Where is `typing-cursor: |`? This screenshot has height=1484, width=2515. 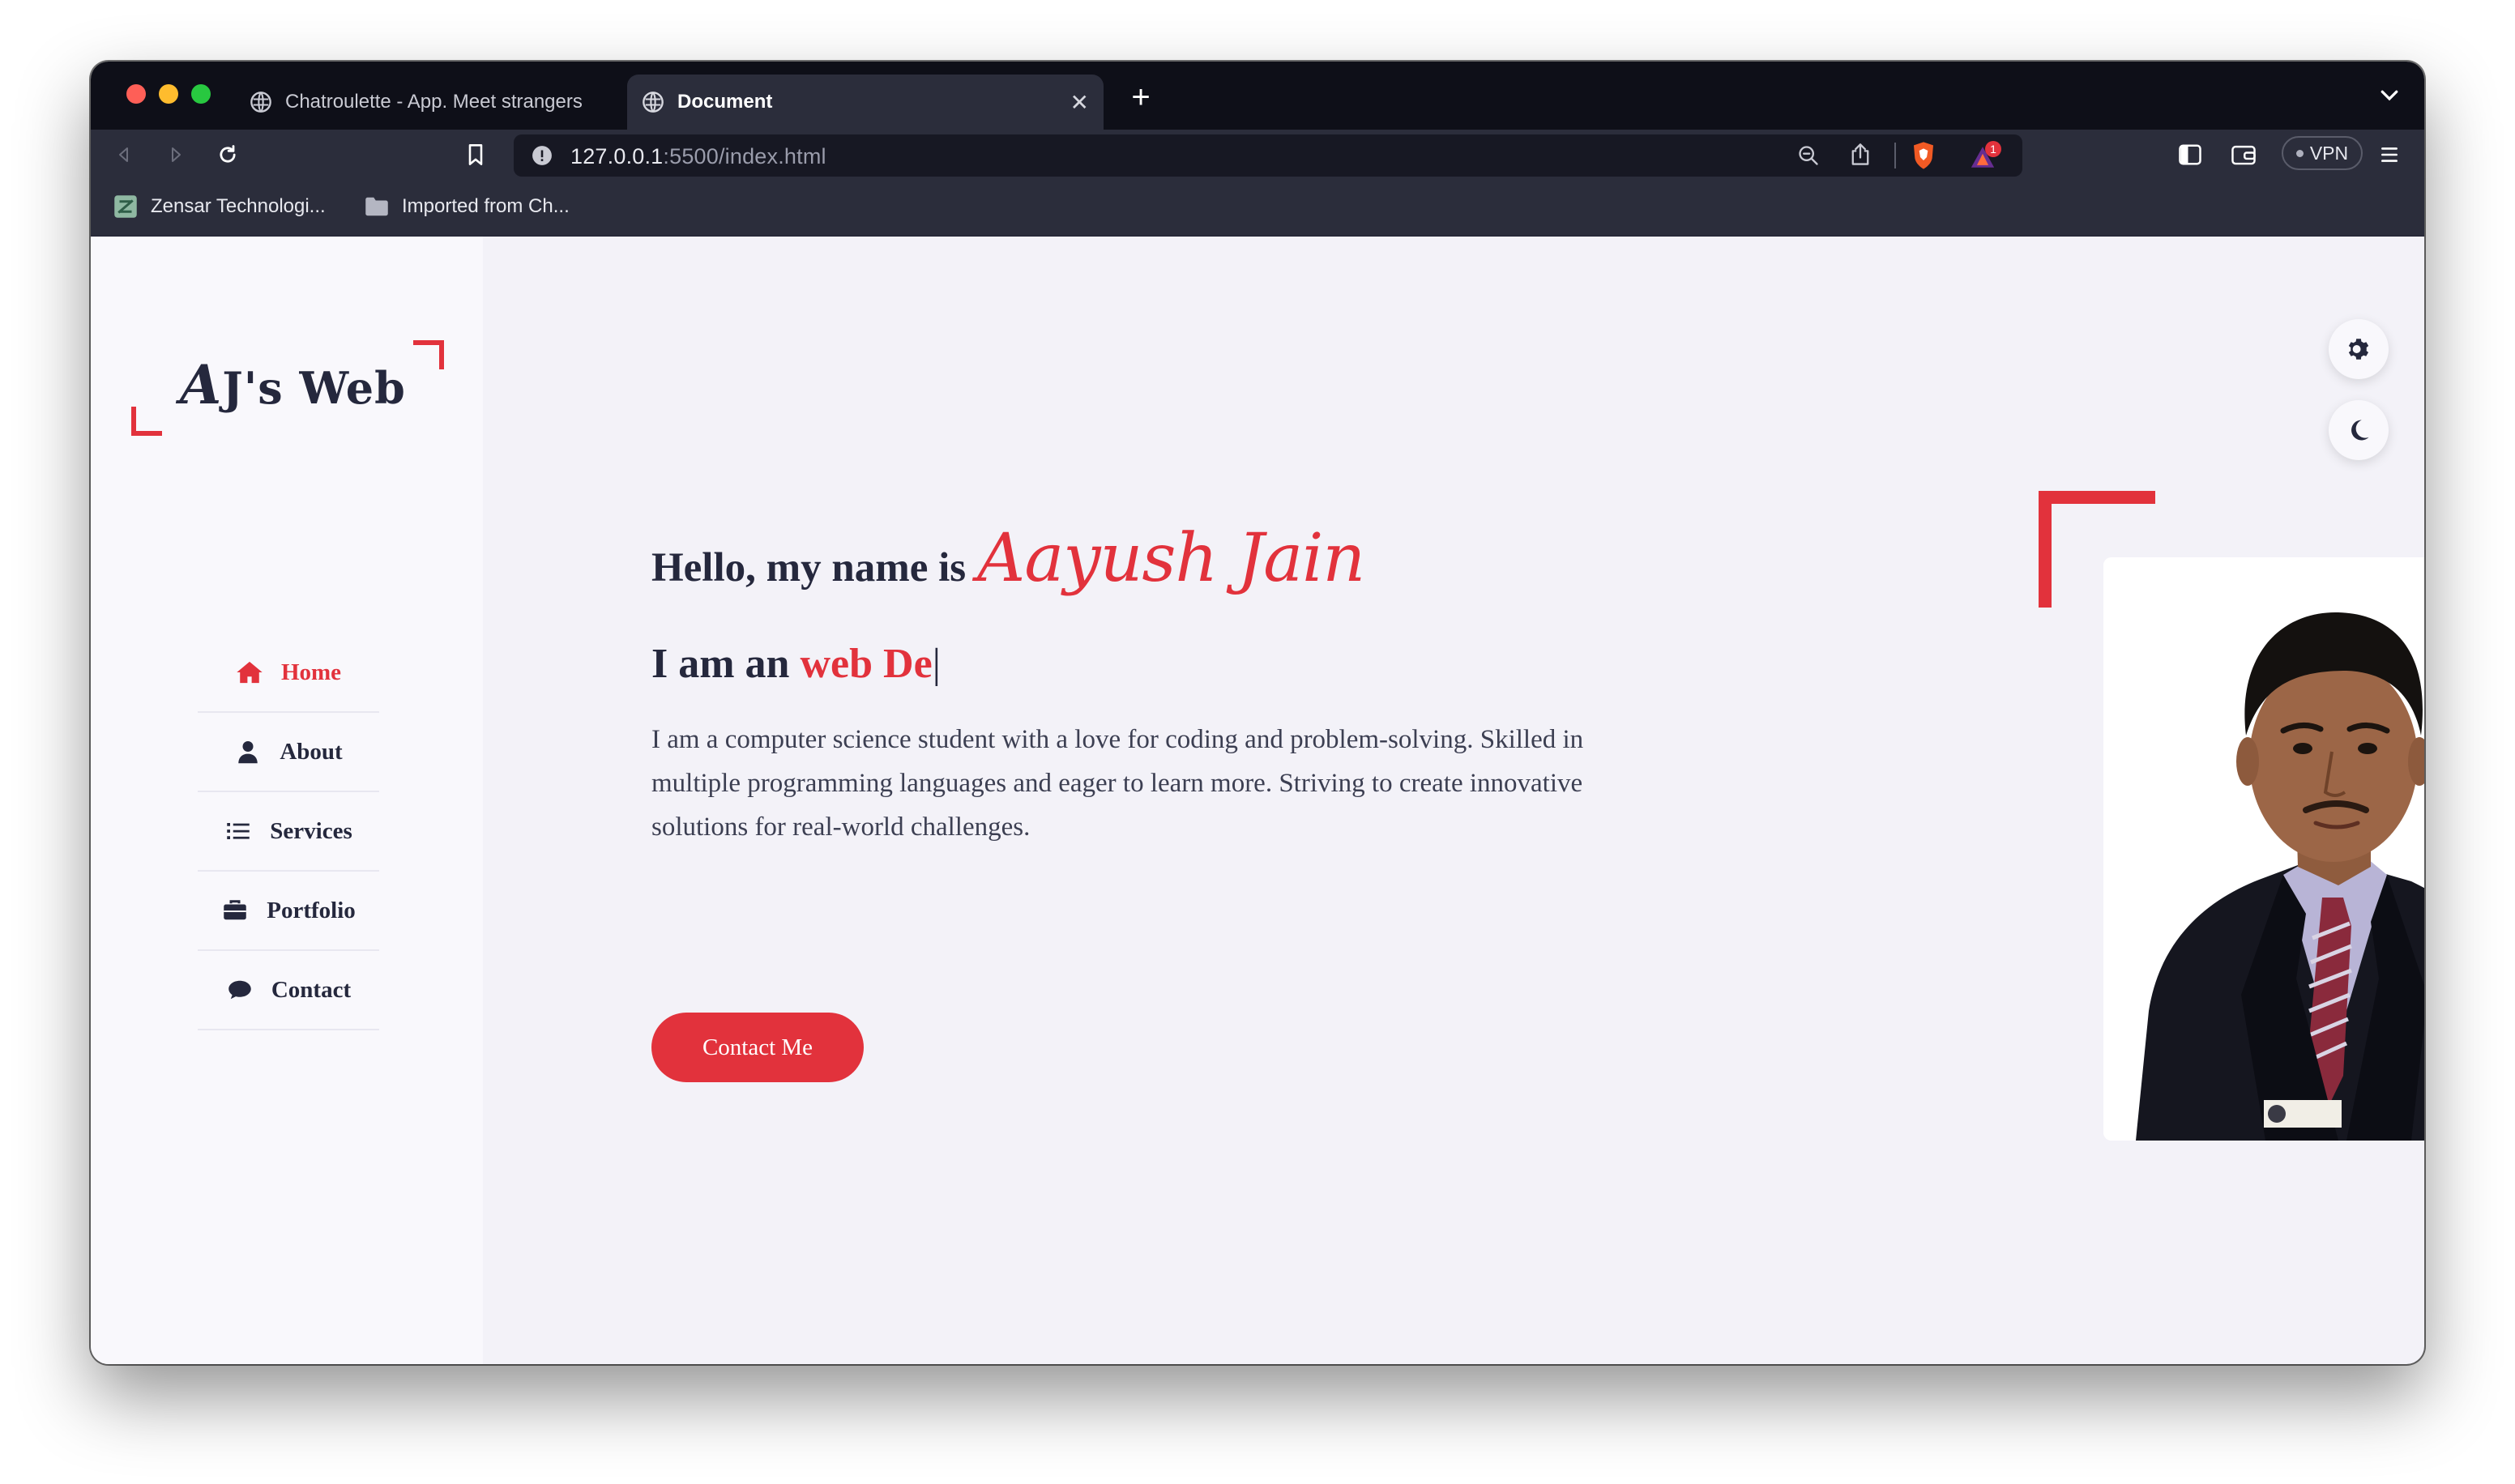 typing-cursor: | is located at coordinates (937, 664).